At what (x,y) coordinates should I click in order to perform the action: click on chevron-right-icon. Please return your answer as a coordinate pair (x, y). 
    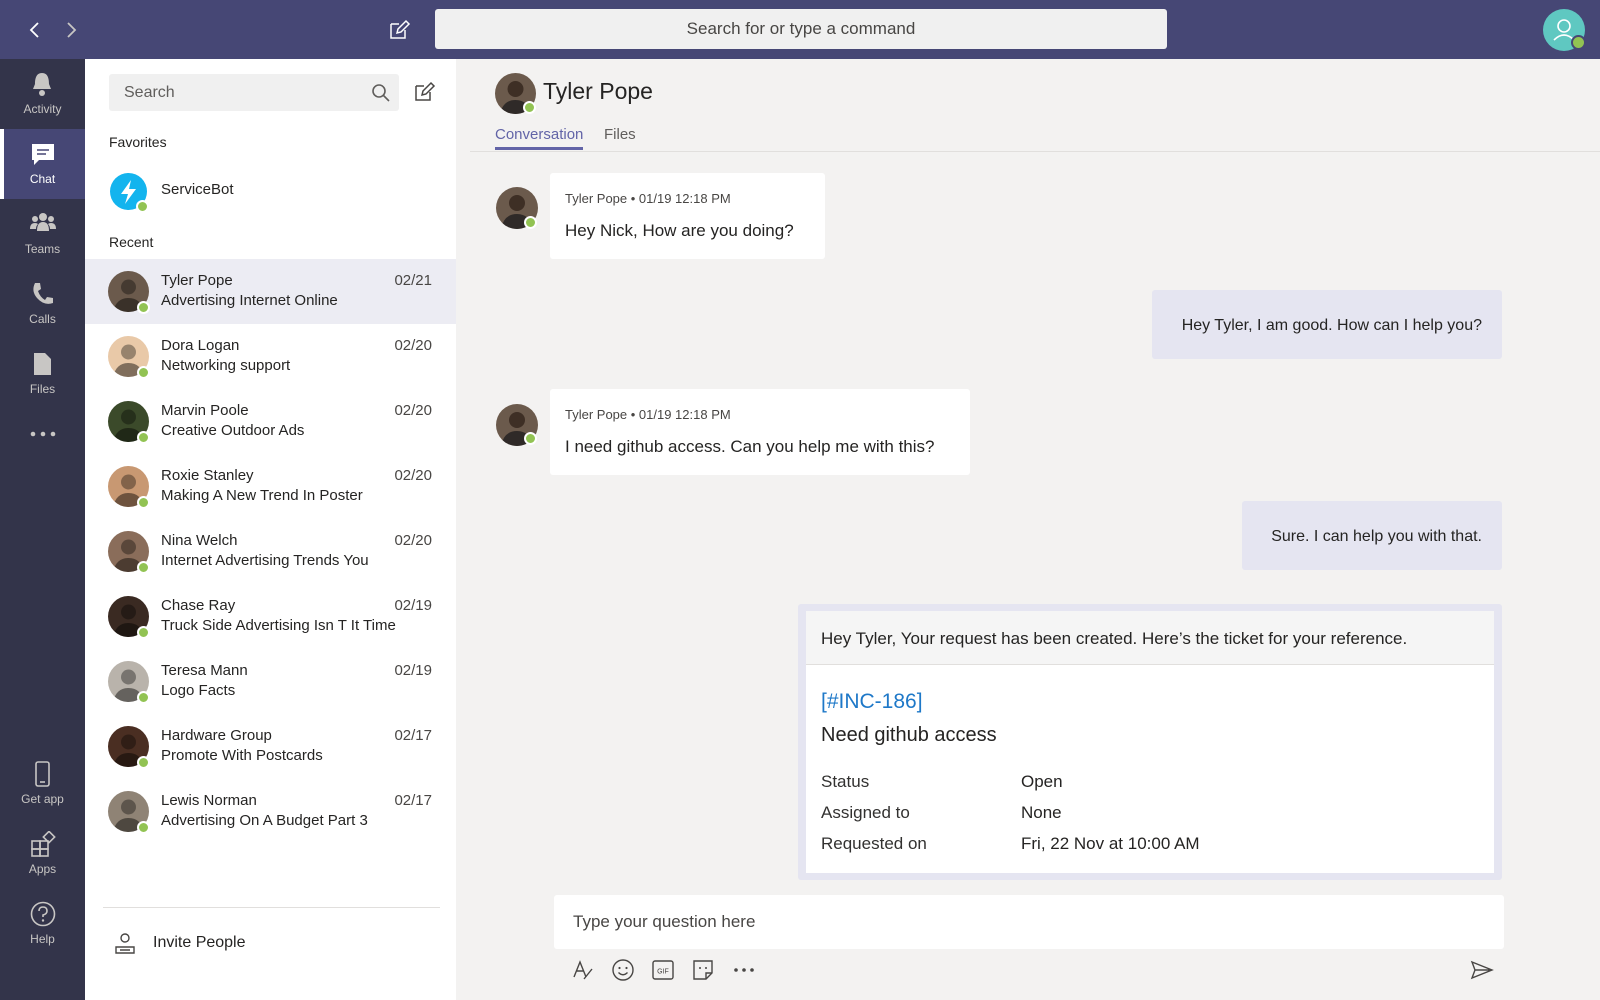
    Looking at the image, I should click on (72, 30).